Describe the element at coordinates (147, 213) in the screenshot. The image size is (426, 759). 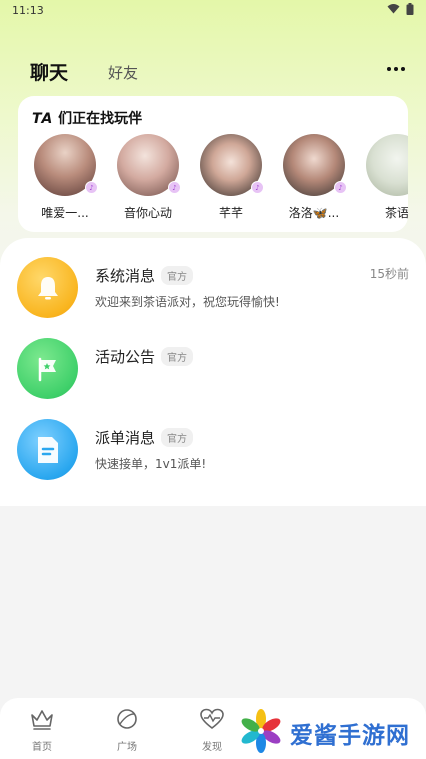
I see `player-name: 音你心动` at that location.